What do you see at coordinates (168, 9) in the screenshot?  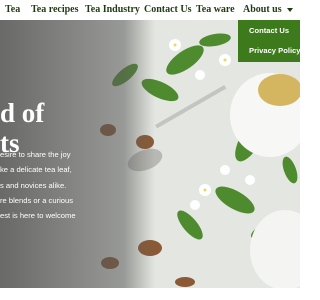 I see `nav-item-contact-us: Contact Us` at bounding box center [168, 9].